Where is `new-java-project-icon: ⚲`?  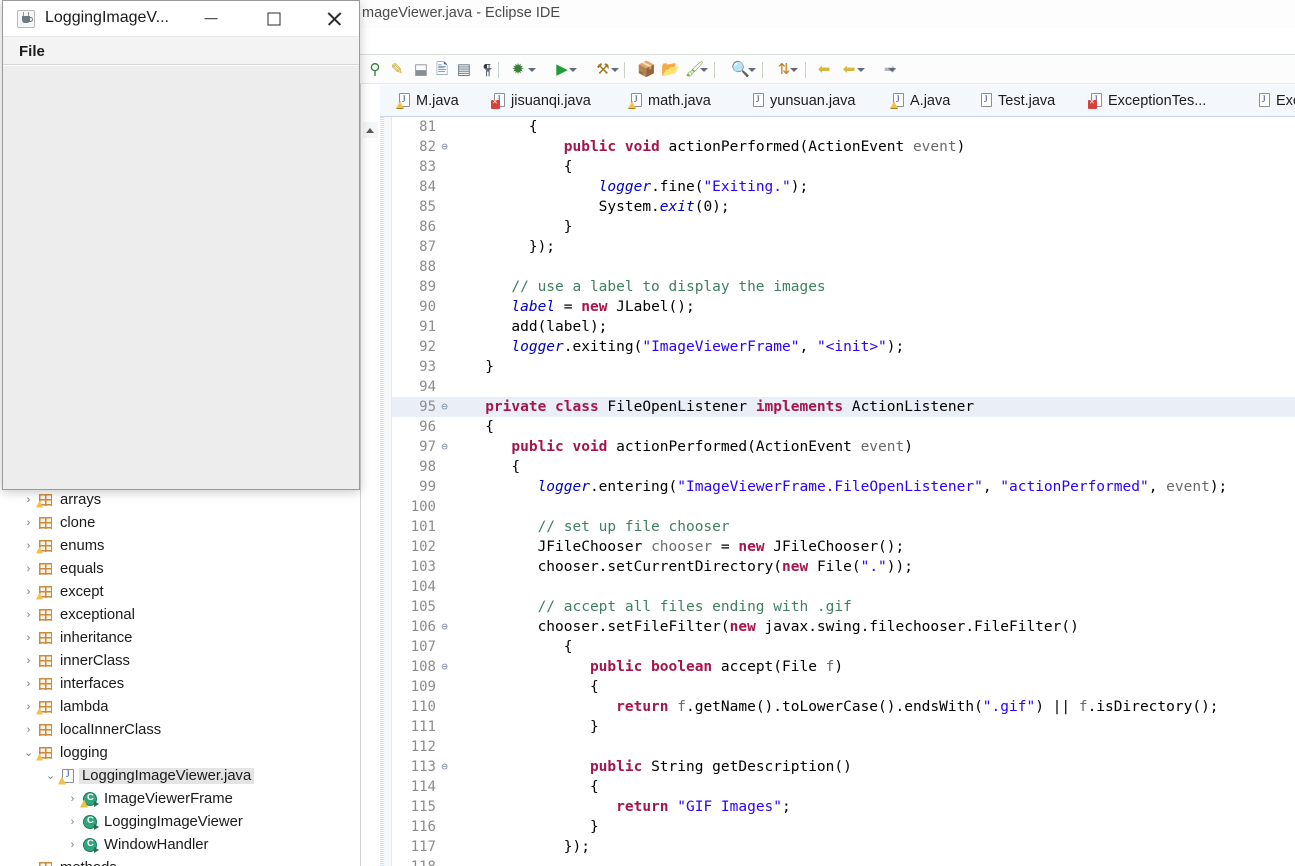 new-java-project-icon: ⚲ is located at coordinates (375, 70).